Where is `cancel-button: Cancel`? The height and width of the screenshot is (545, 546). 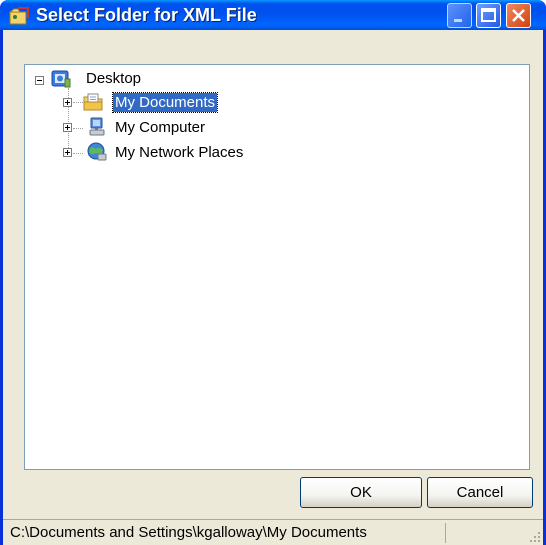 cancel-button: Cancel is located at coordinates (480, 492).